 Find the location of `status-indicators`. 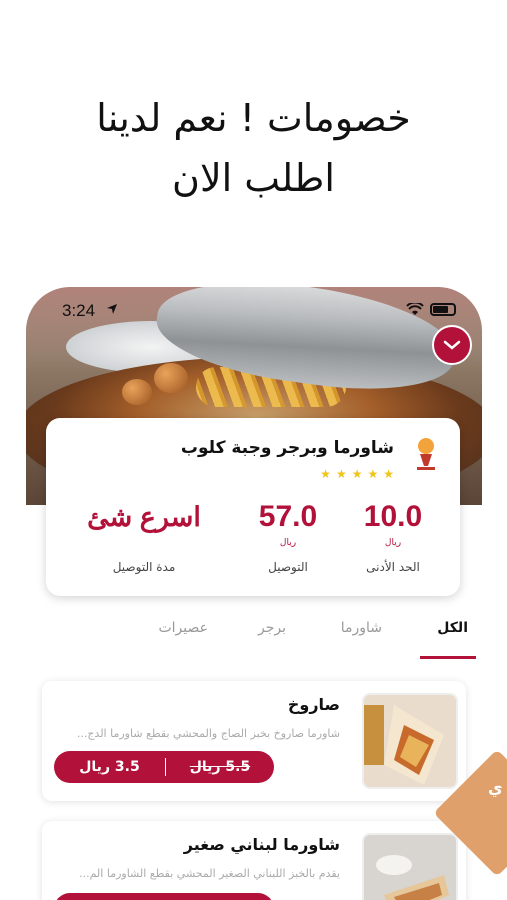

status-indicators is located at coordinates (431, 309).